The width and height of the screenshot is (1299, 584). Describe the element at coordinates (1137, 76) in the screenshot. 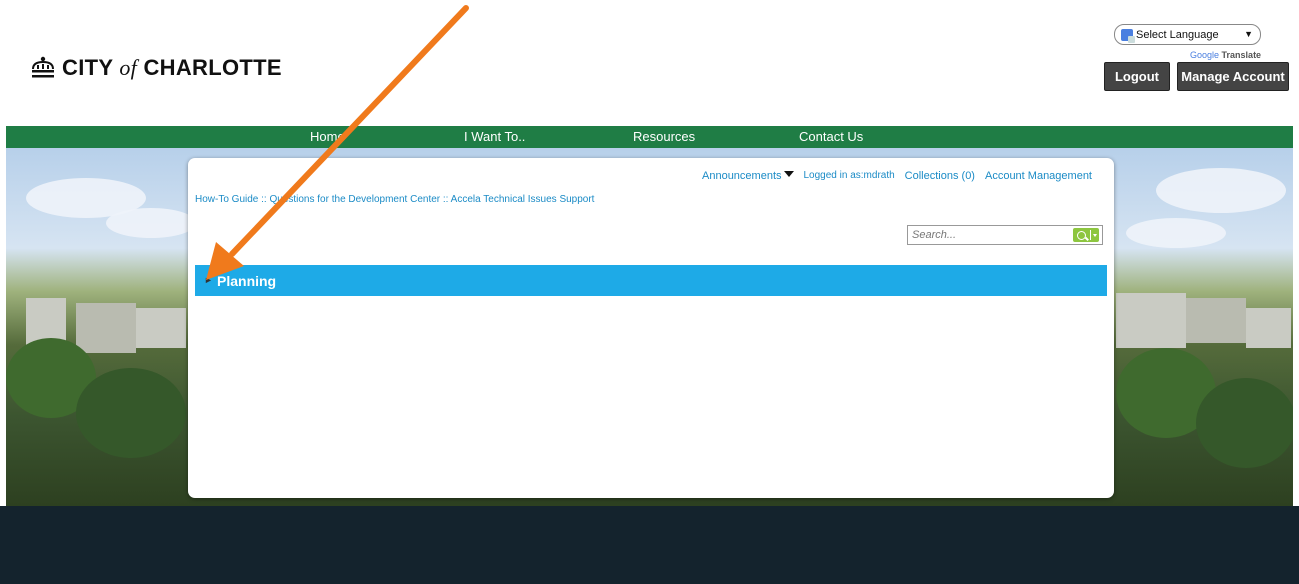

I see `logout-button: Logout` at that location.